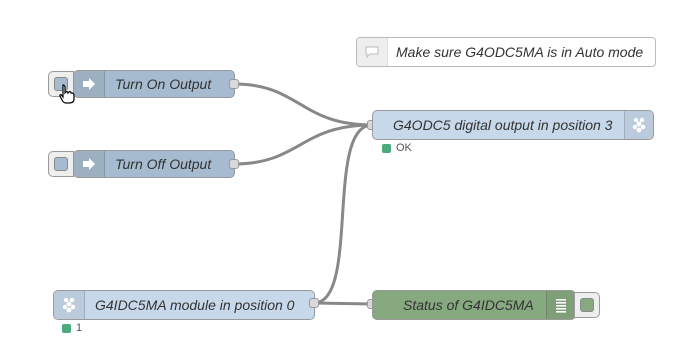 The height and width of the screenshot is (360, 700). Describe the element at coordinates (303, 104) in the screenshot. I see `wire-turn-on-to-output` at that location.